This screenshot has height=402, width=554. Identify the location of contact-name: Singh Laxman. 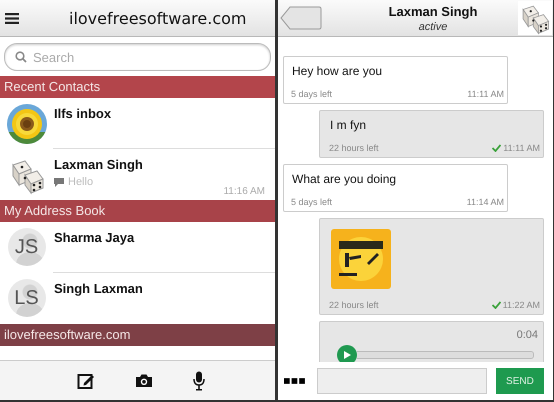
(98, 288).